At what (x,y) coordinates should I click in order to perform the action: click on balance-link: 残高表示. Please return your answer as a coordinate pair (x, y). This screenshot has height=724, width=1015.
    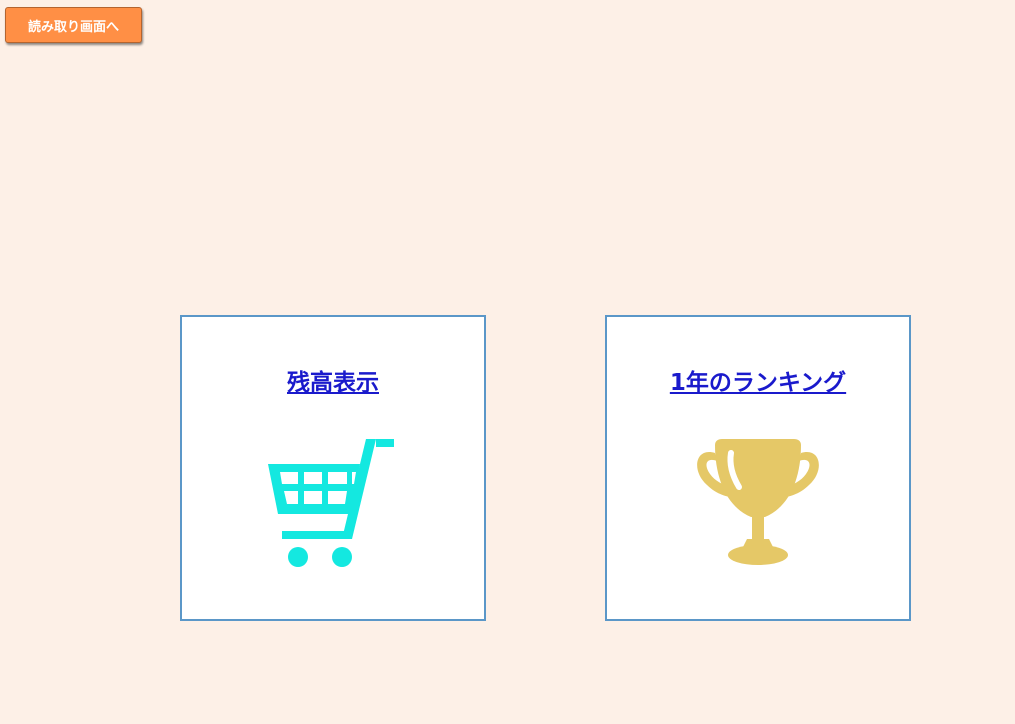
    Looking at the image, I should click on (333, 380).